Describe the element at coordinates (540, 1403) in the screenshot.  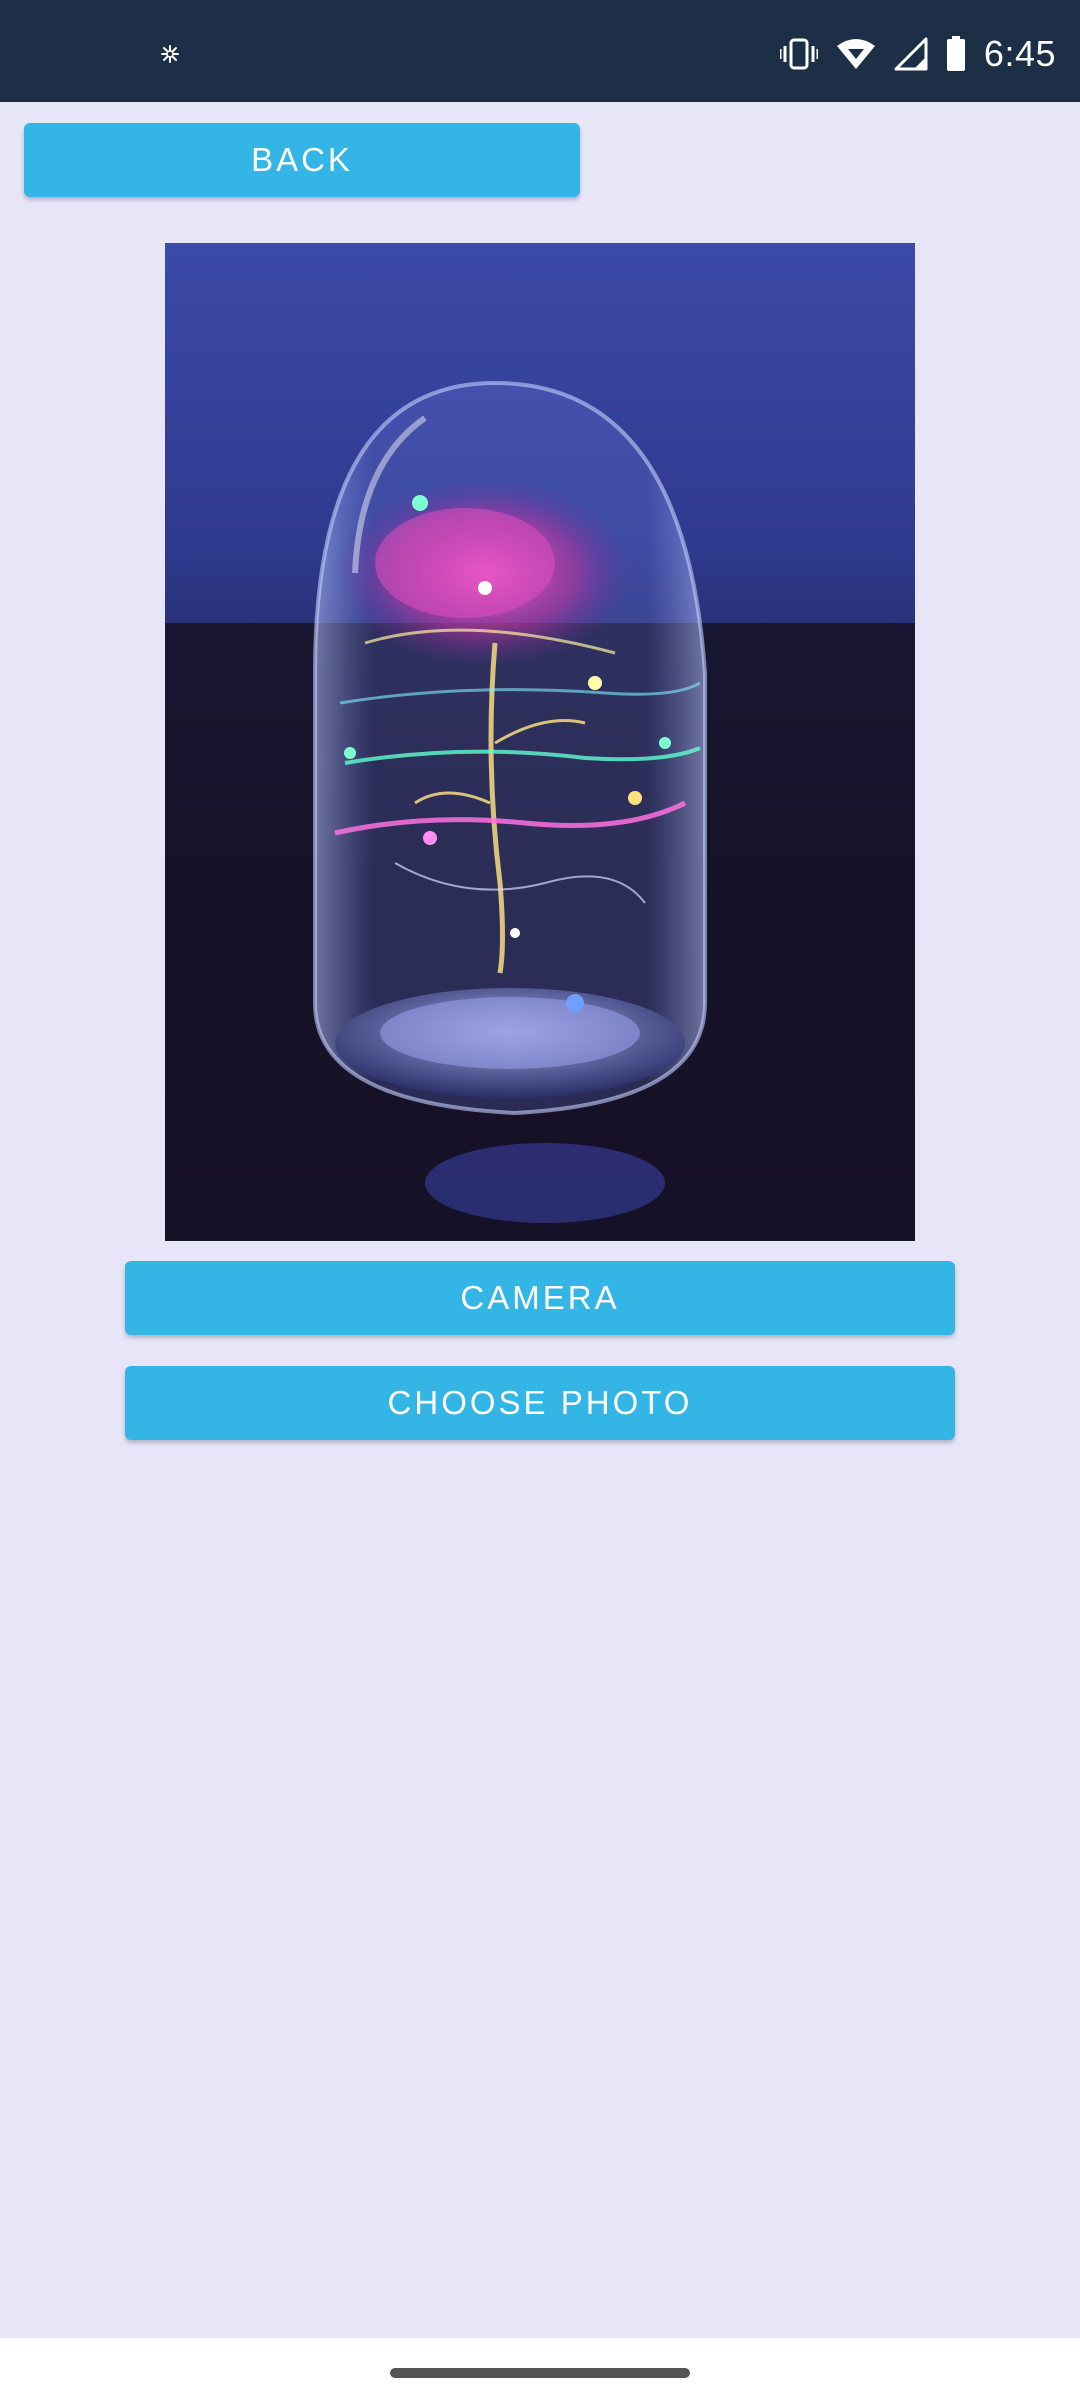
I see `choose-photo-button: CHOOSE PHOTO` at that location.